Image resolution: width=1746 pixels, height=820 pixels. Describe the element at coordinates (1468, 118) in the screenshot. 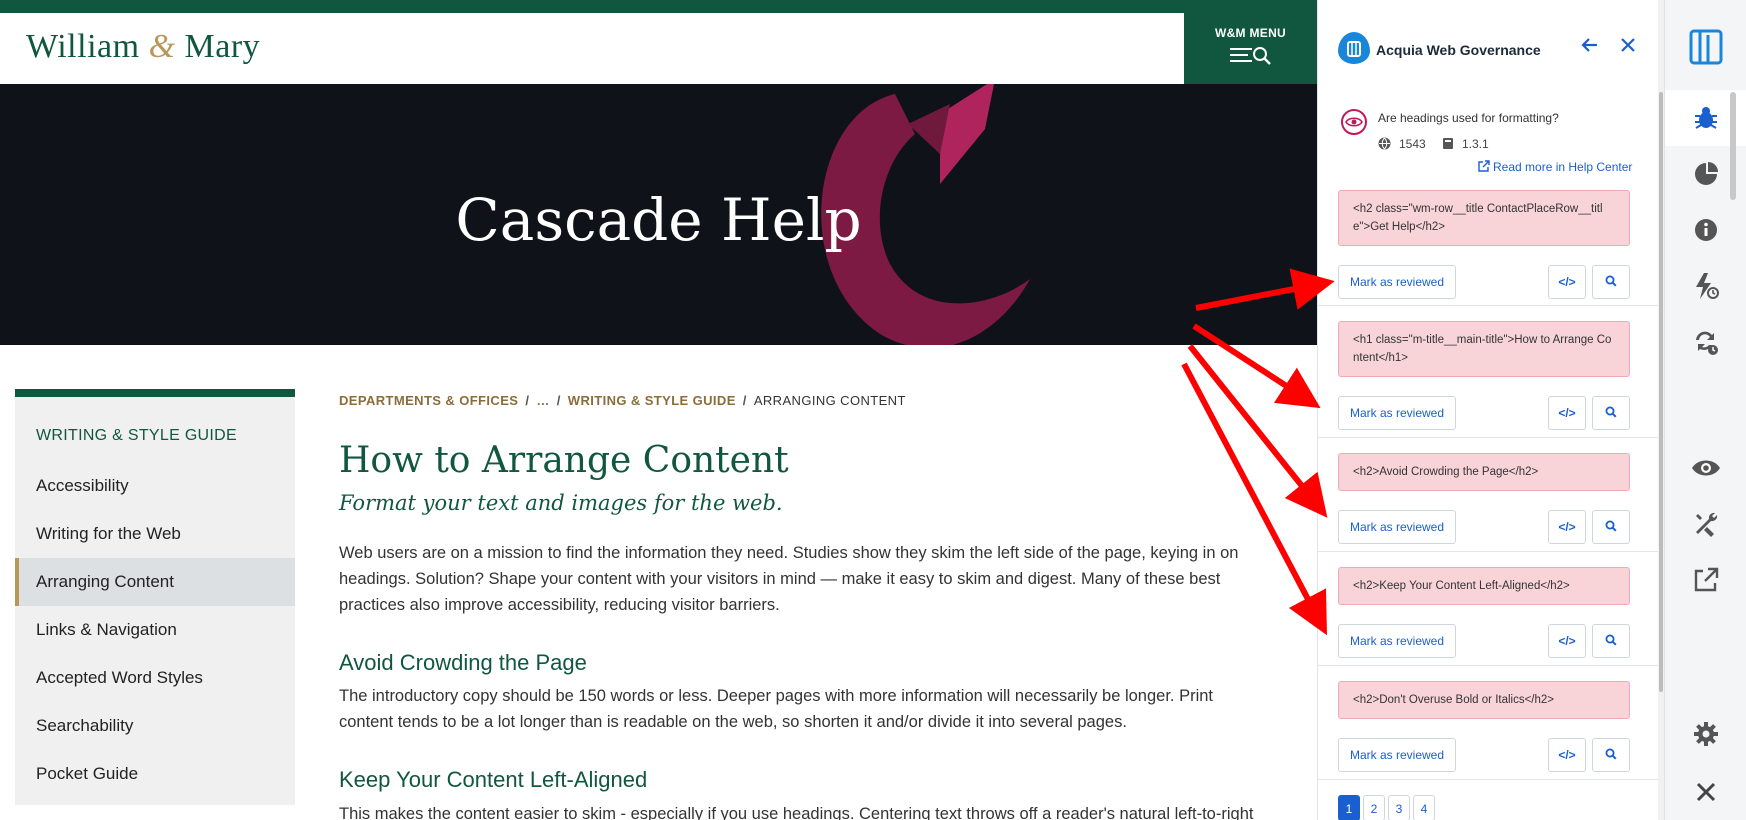

I see `check-question-text: Are headings used for formatting?` at that location.